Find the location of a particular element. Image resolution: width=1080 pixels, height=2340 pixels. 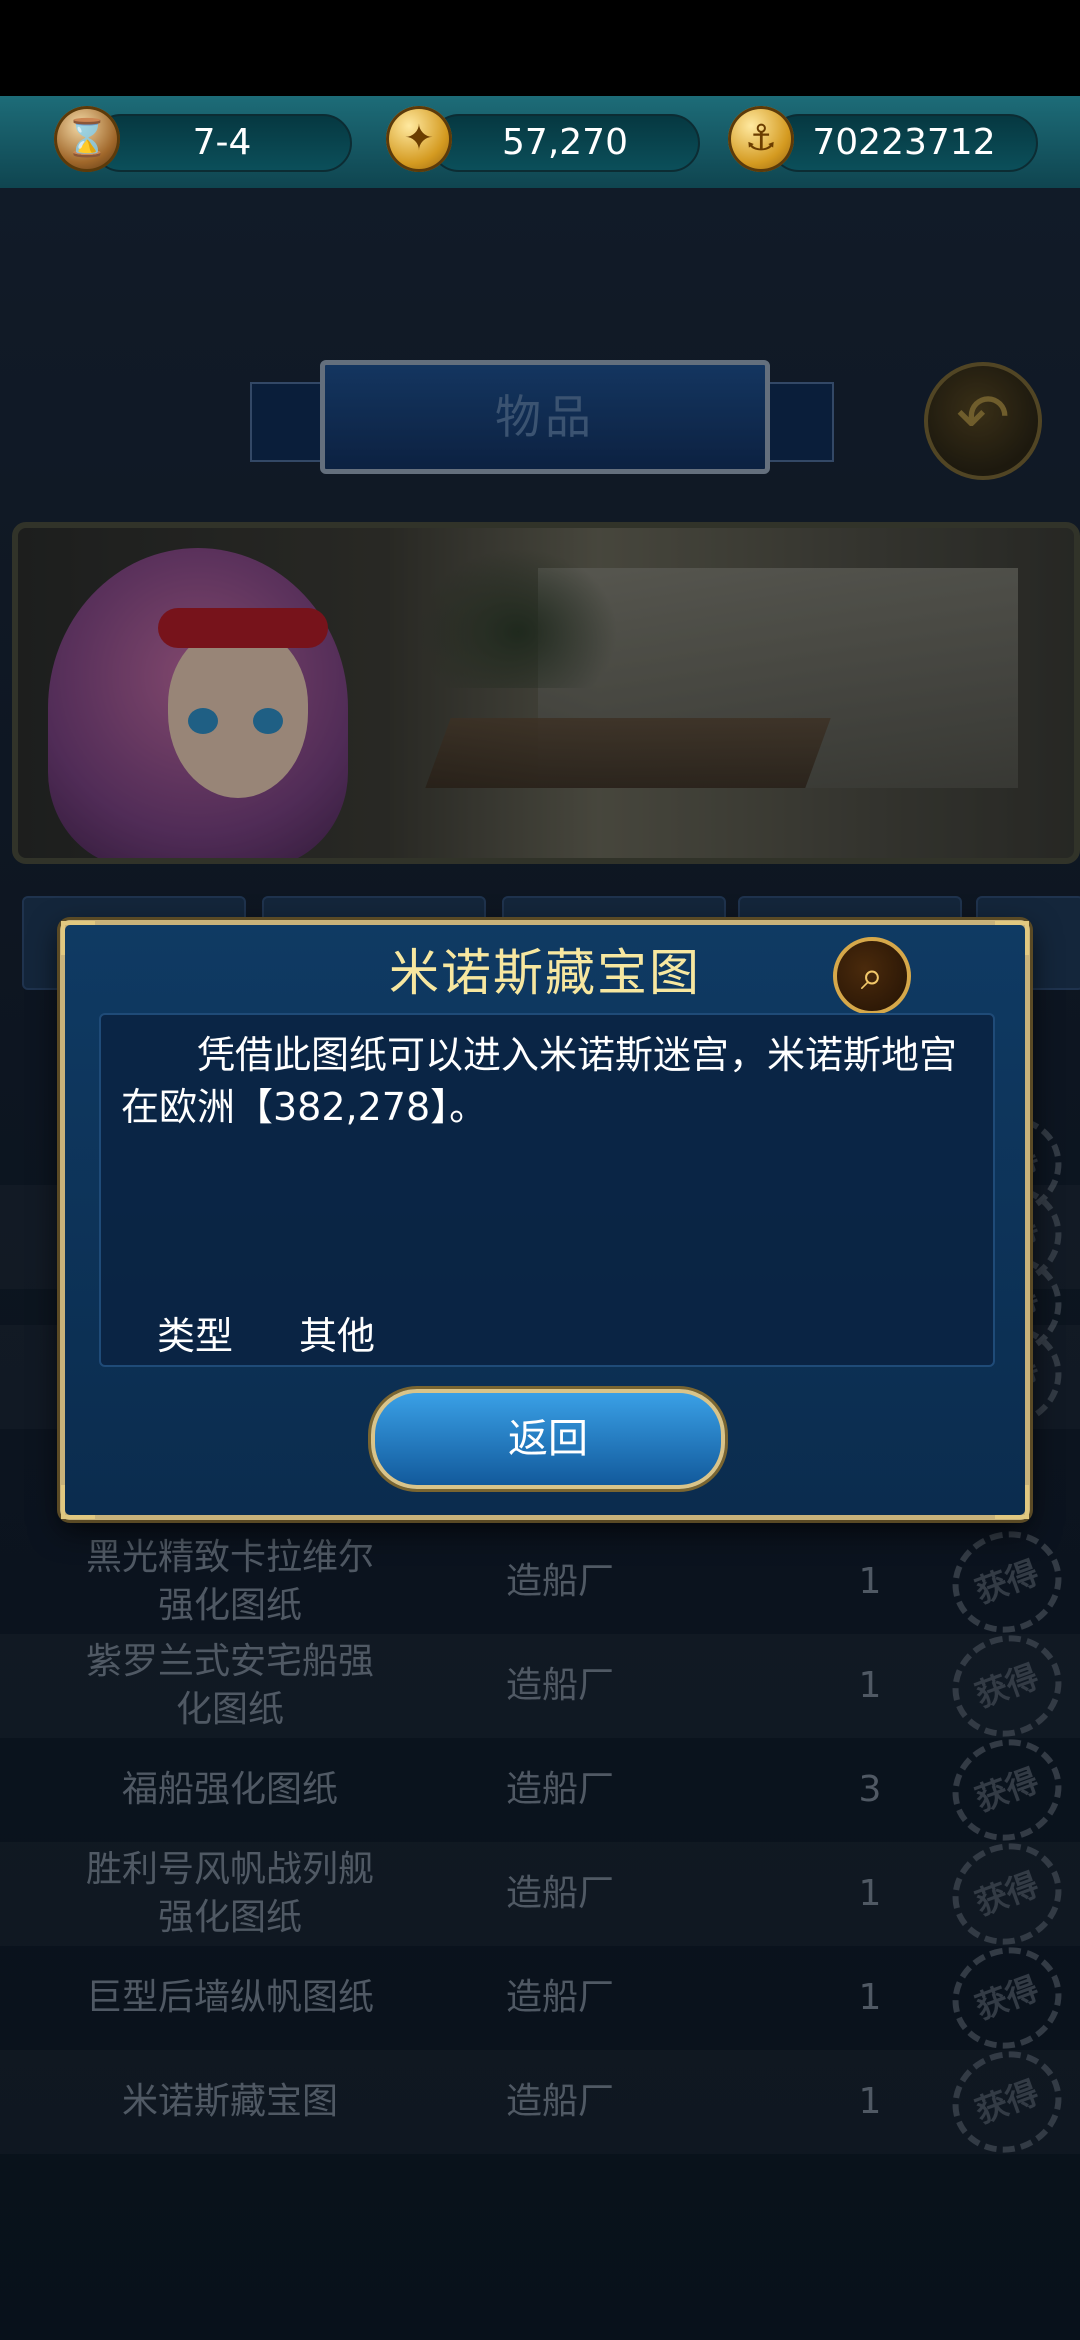

anchor-coin-icon: ⚓ is located at coordinates (761, 139).